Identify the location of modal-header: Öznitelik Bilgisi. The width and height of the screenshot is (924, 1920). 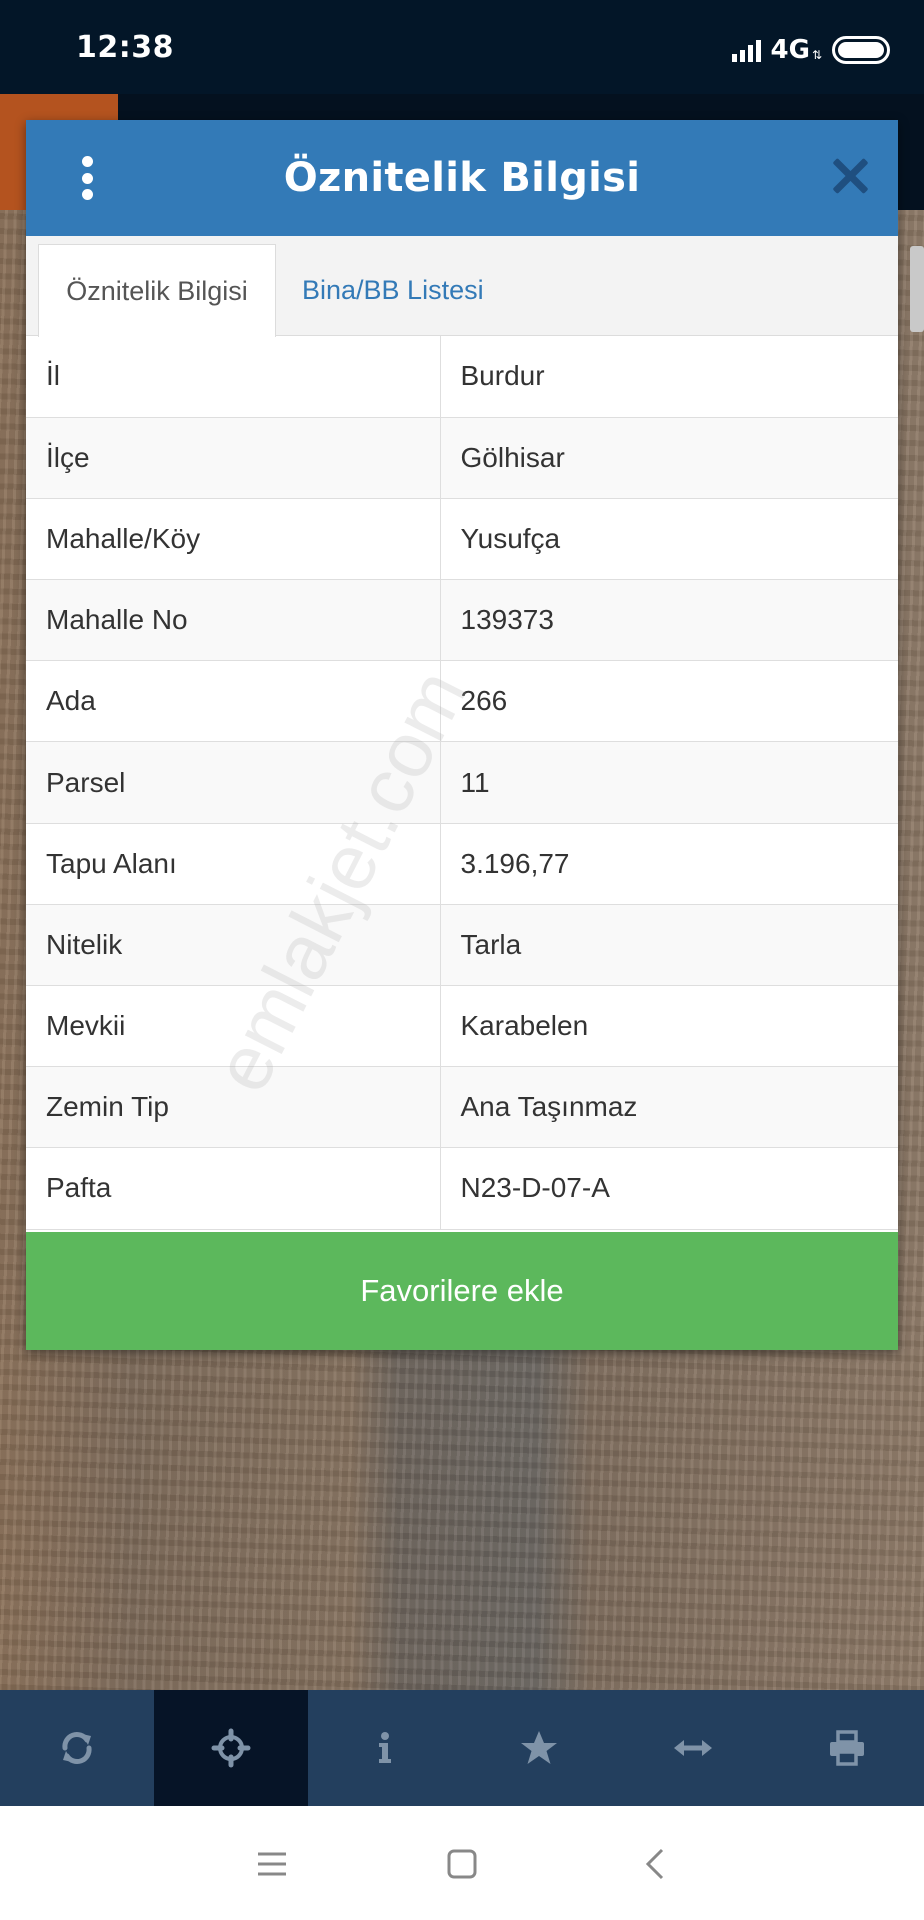
(462, 178).